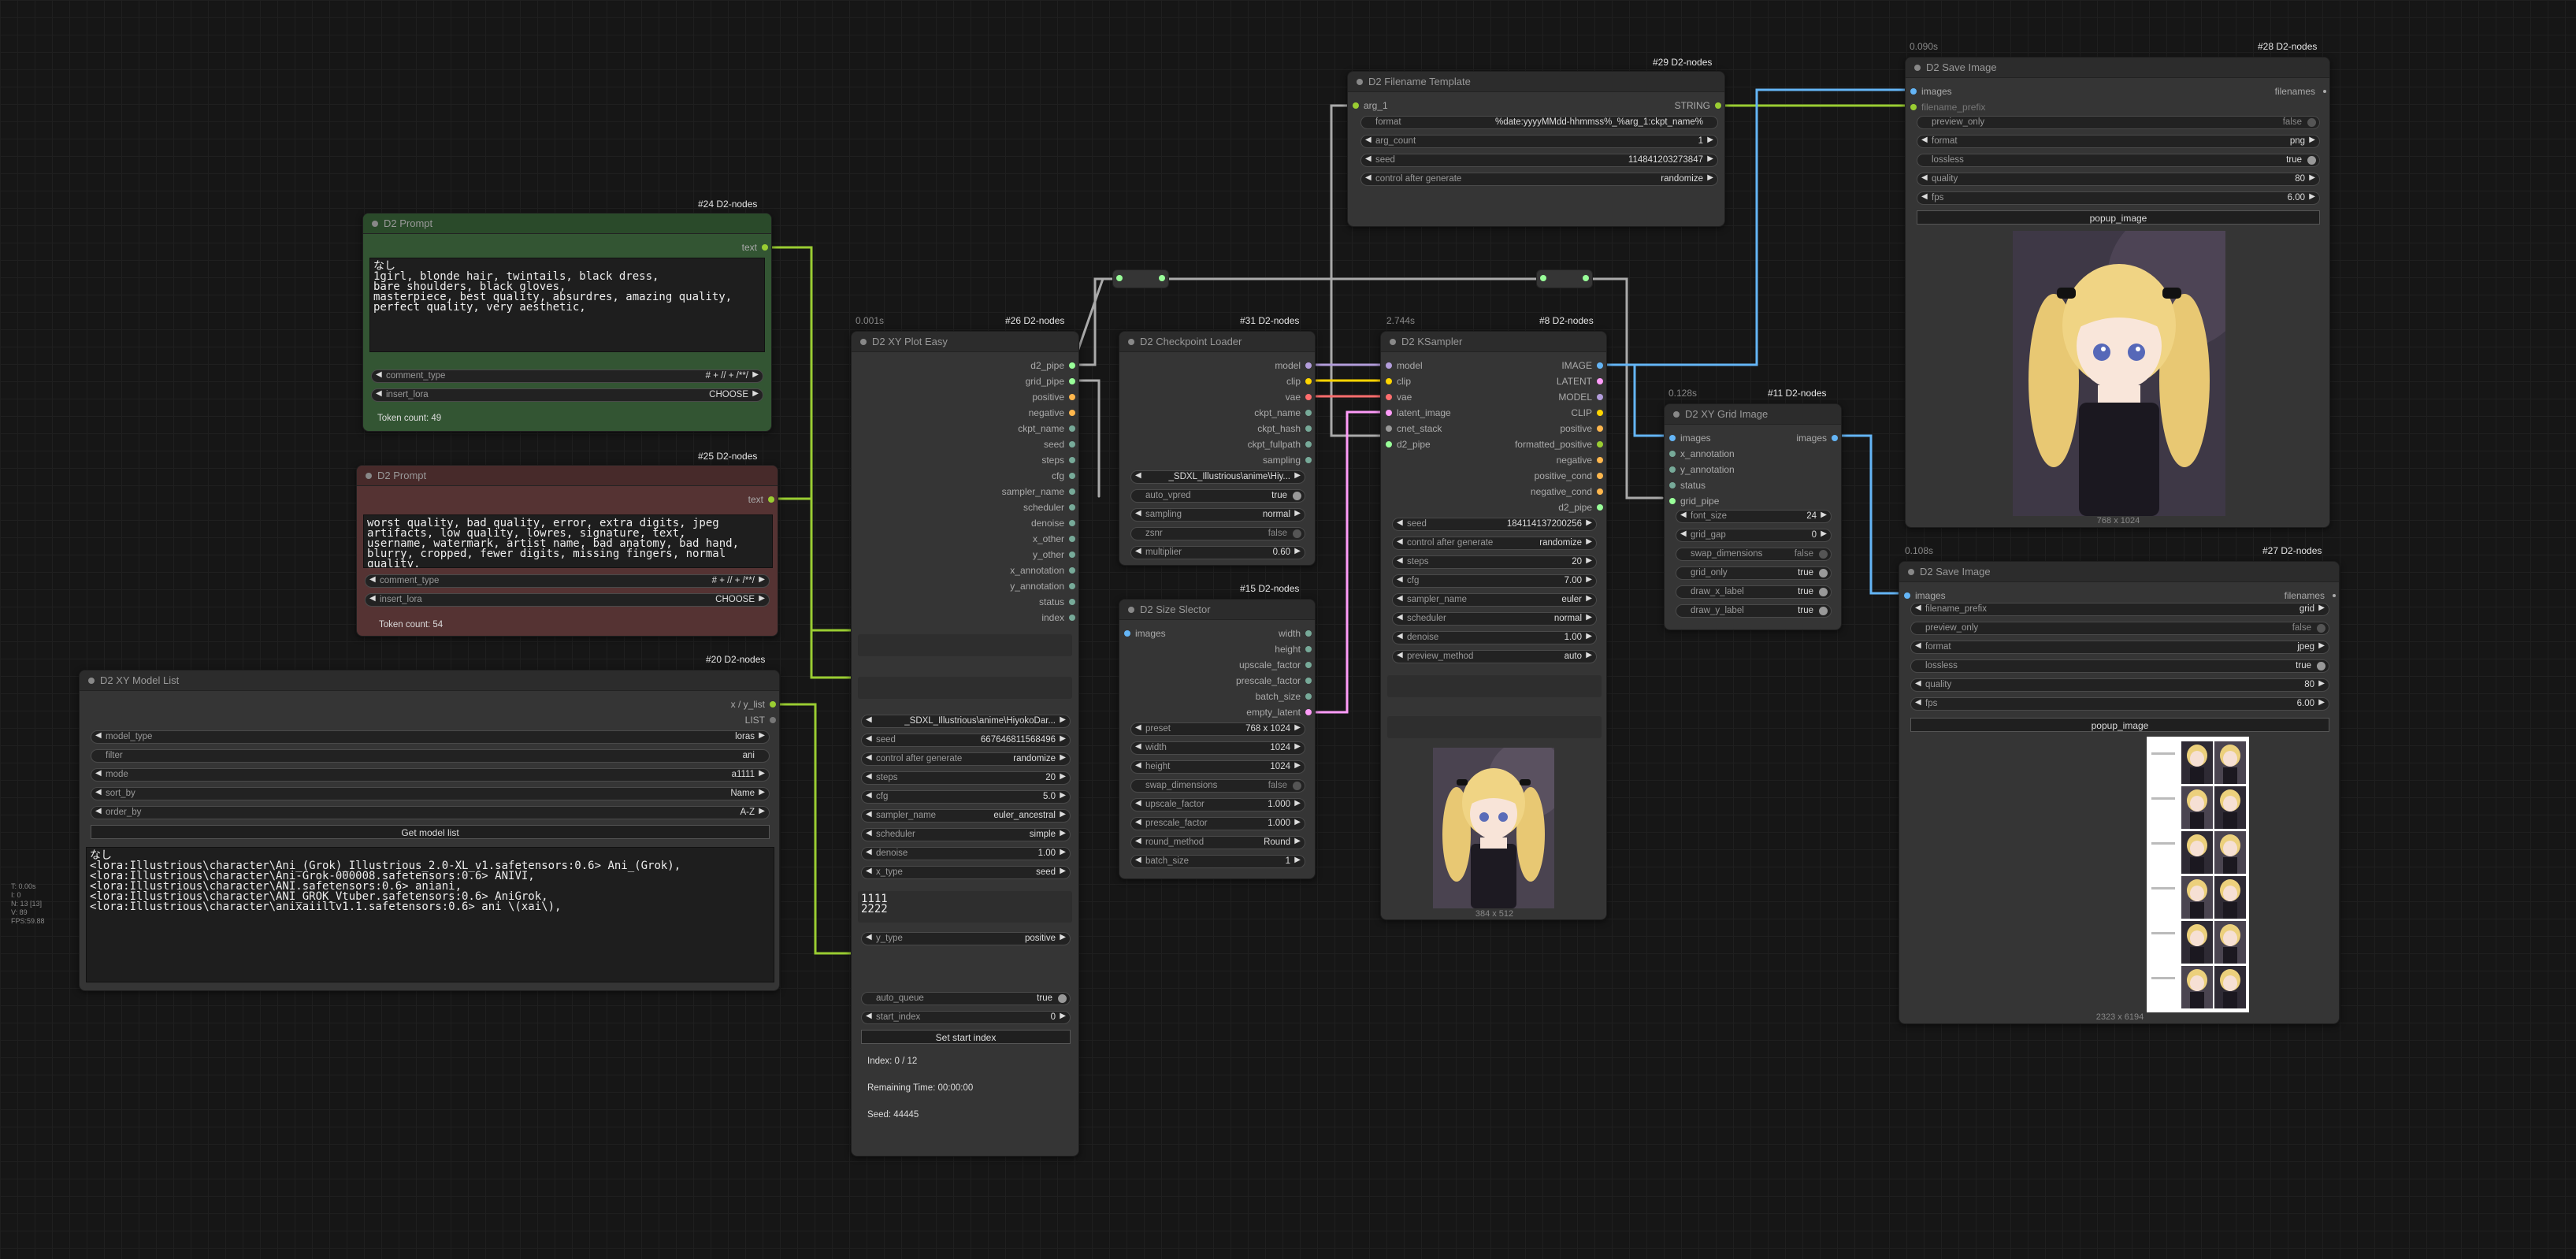 The width and height of the screenshot is (2576, 1259). I want to click on grid-only-toggle: grid_only true, so click(1754, 573).